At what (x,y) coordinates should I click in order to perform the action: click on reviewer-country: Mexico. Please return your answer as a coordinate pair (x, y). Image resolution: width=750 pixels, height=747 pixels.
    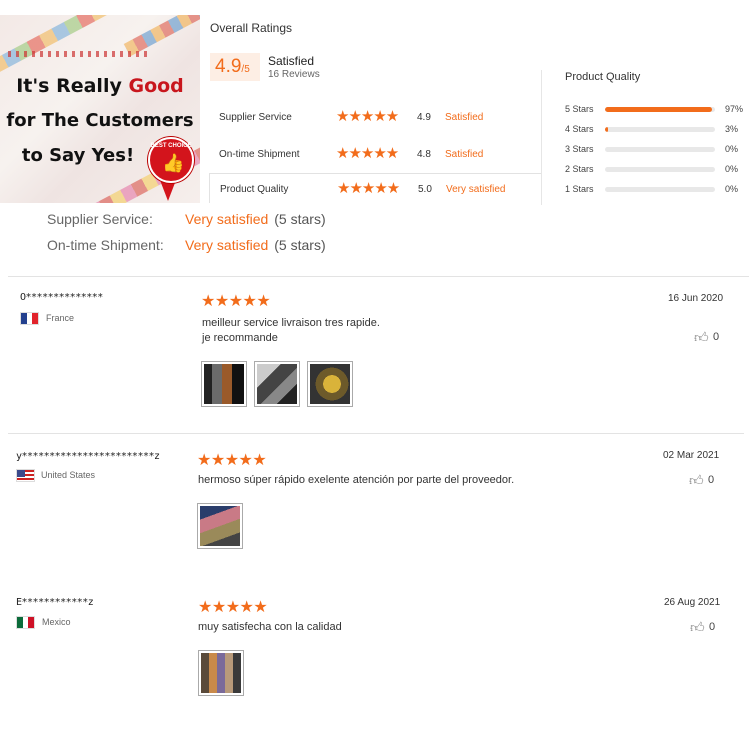
    Looking at the image, I should click on (56, 622).